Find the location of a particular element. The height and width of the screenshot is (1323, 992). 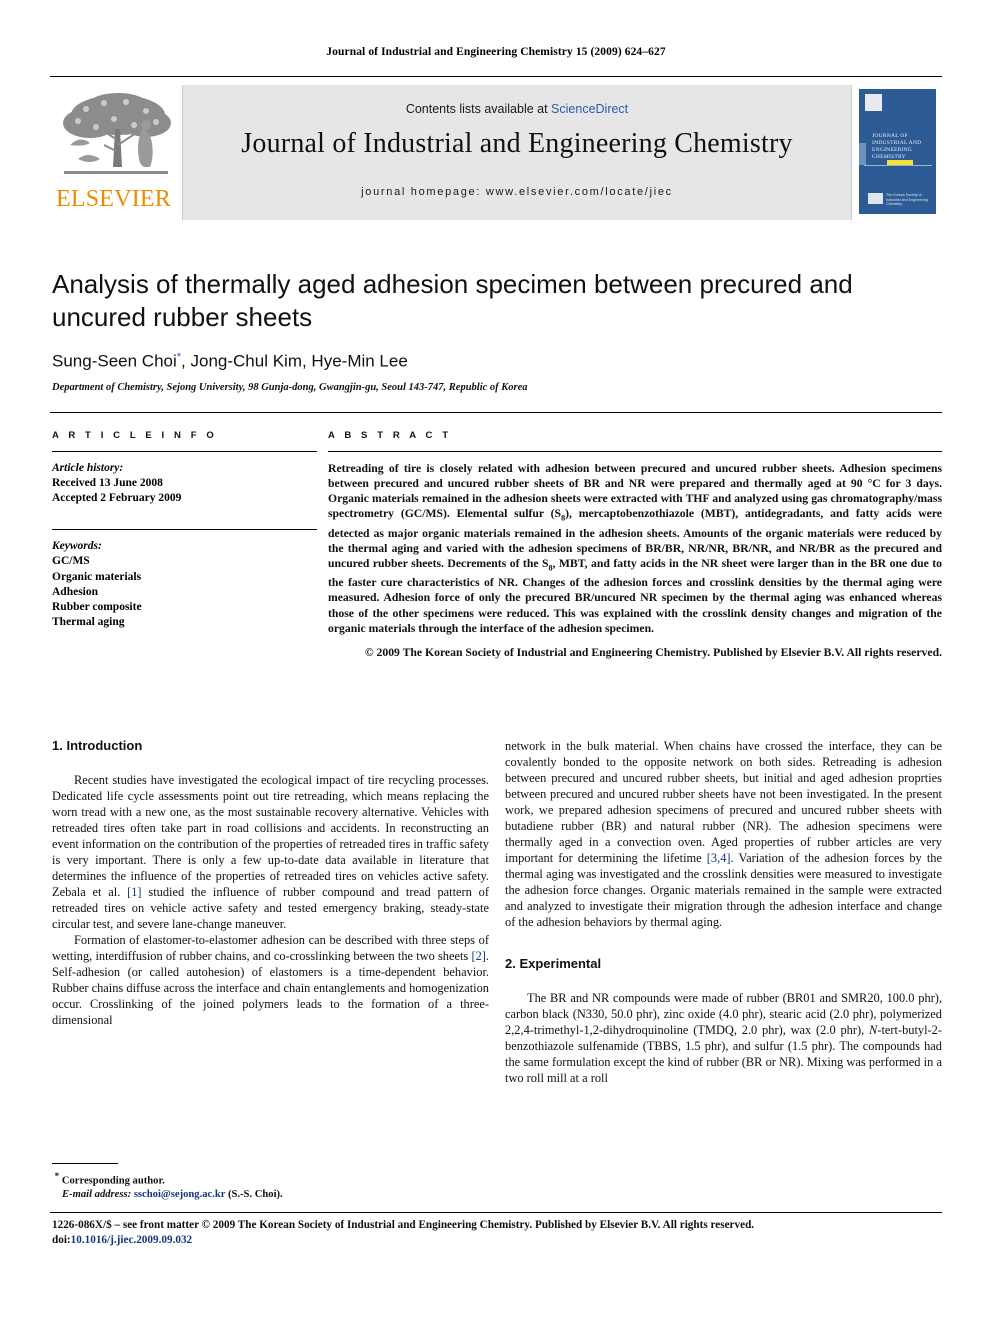

keyword-item: GC/MS is located at coordinates (71, 561).